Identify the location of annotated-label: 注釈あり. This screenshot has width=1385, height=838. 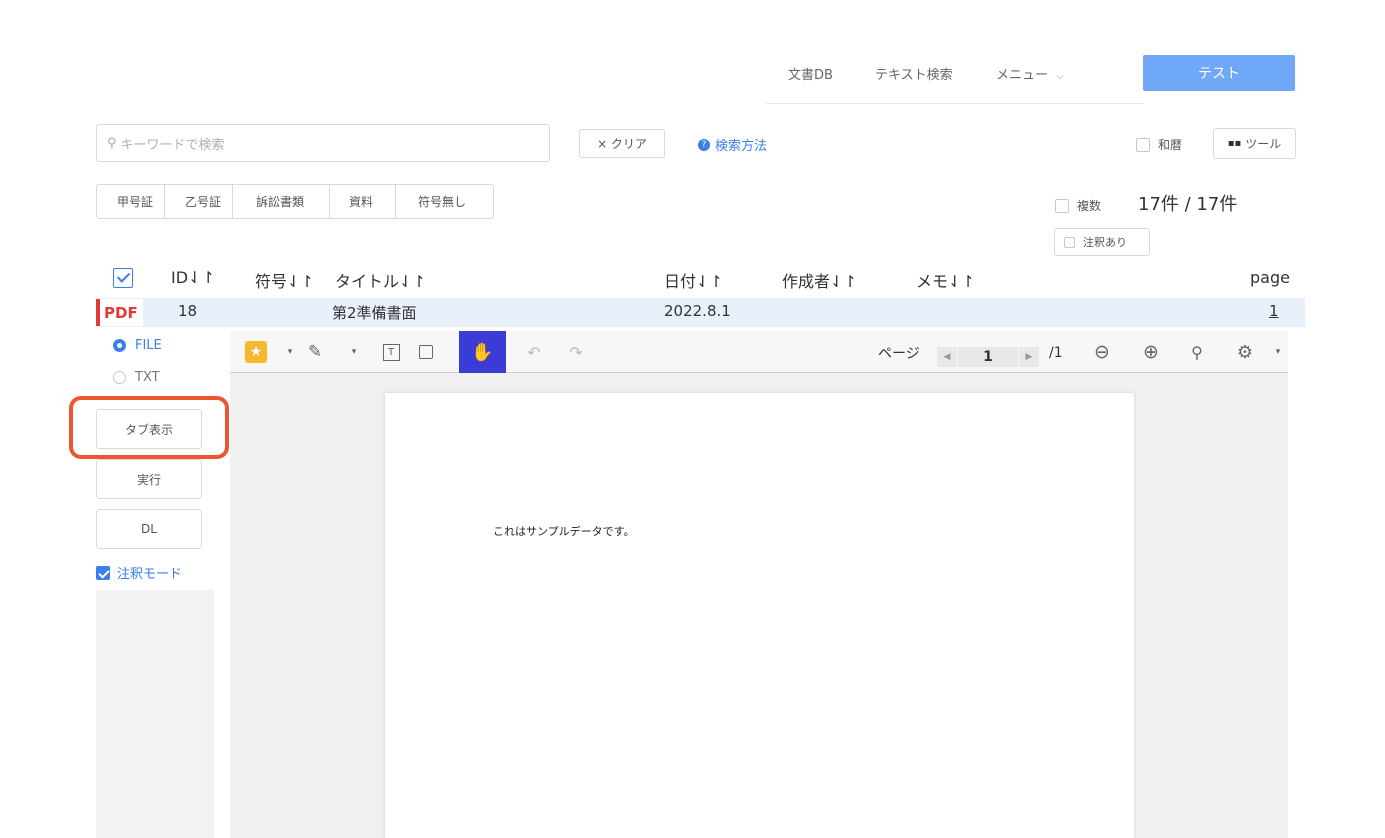
(1105, 242).